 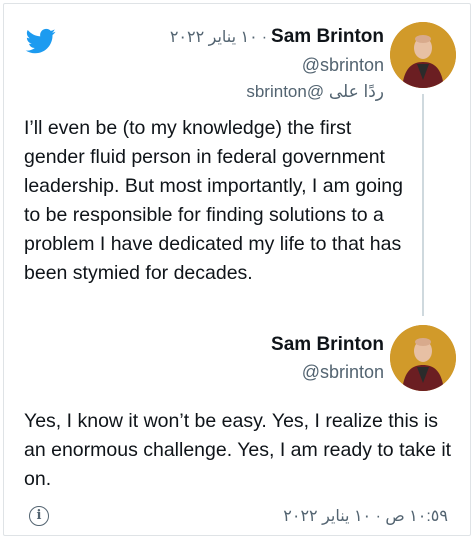 I want to click on tweet1-header: Sam Brinton·١٠ يناير ٢٠٢٢, so click(x=277, y=37).